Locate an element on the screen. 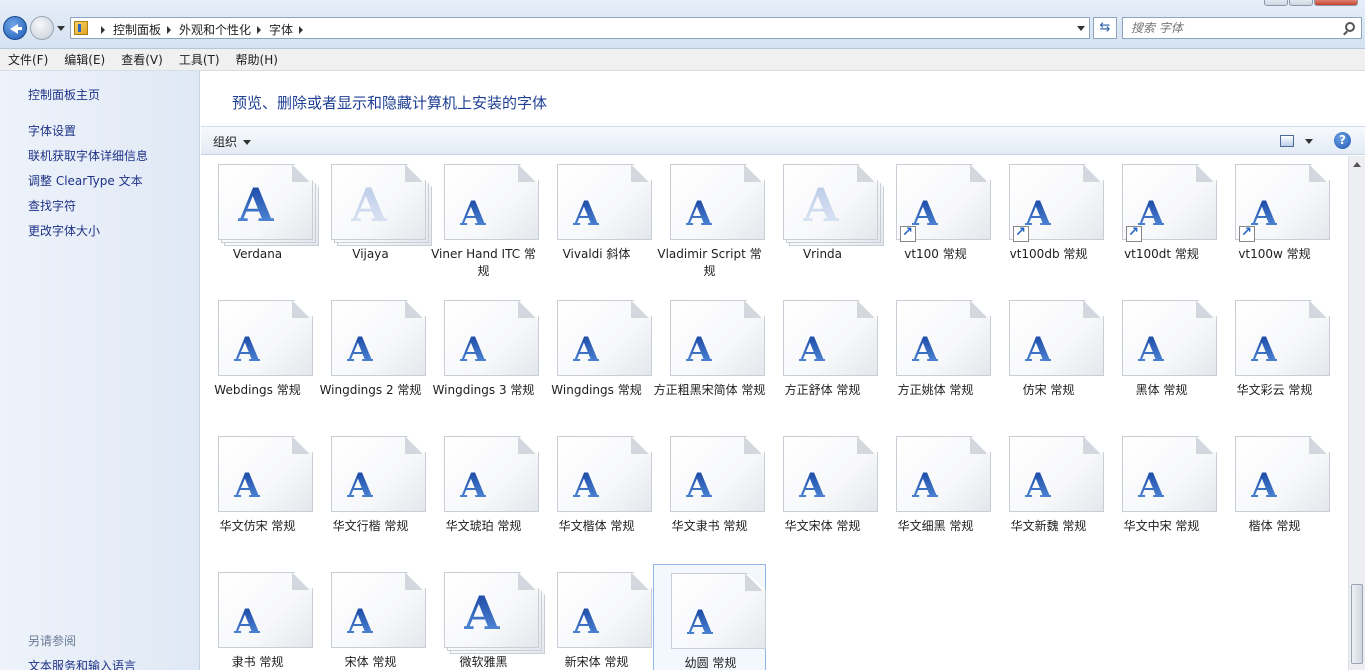  sidebar-link-find-character: 查找字符 is located at coordinates (52, 205).